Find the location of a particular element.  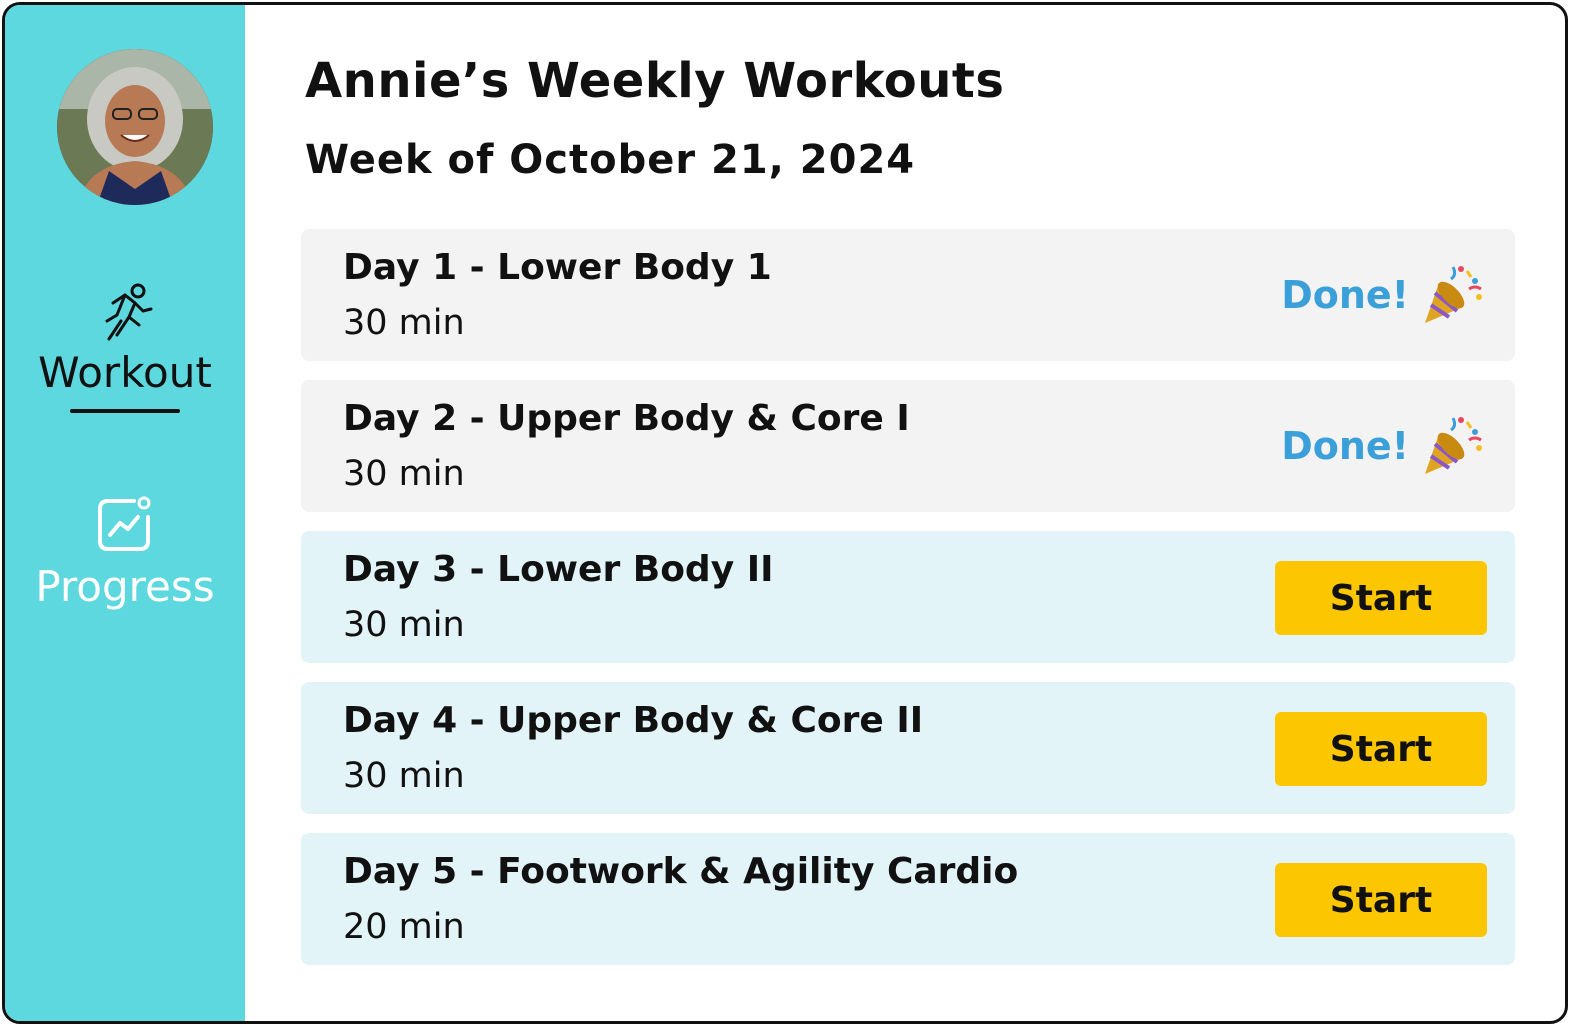

workout-duration: 20 min is located at coordinates (404, 927).